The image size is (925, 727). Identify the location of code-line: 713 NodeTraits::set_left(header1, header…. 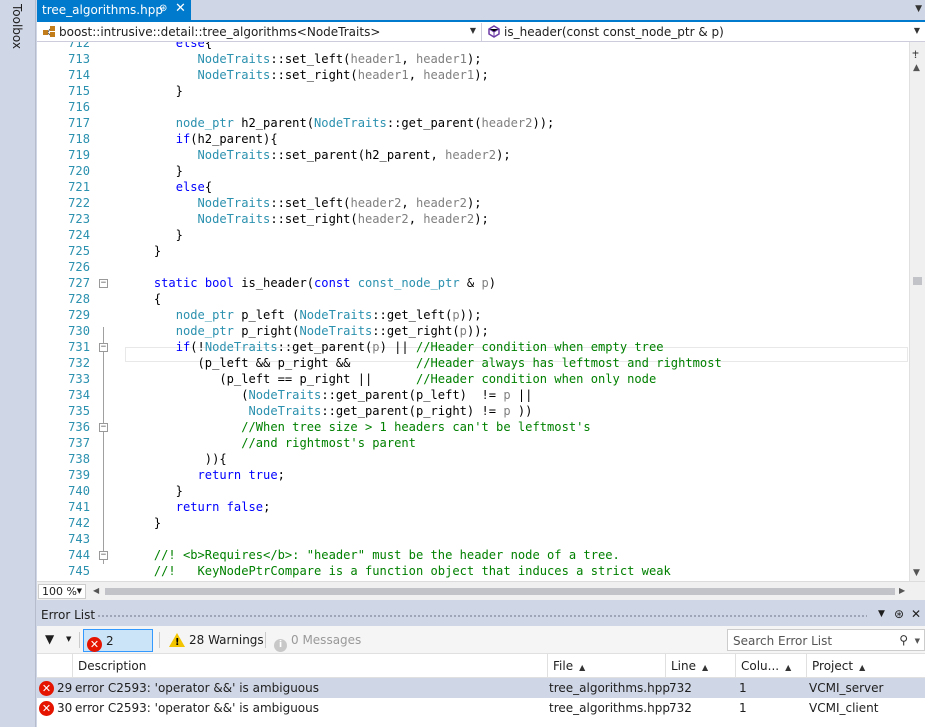
(473, 59).